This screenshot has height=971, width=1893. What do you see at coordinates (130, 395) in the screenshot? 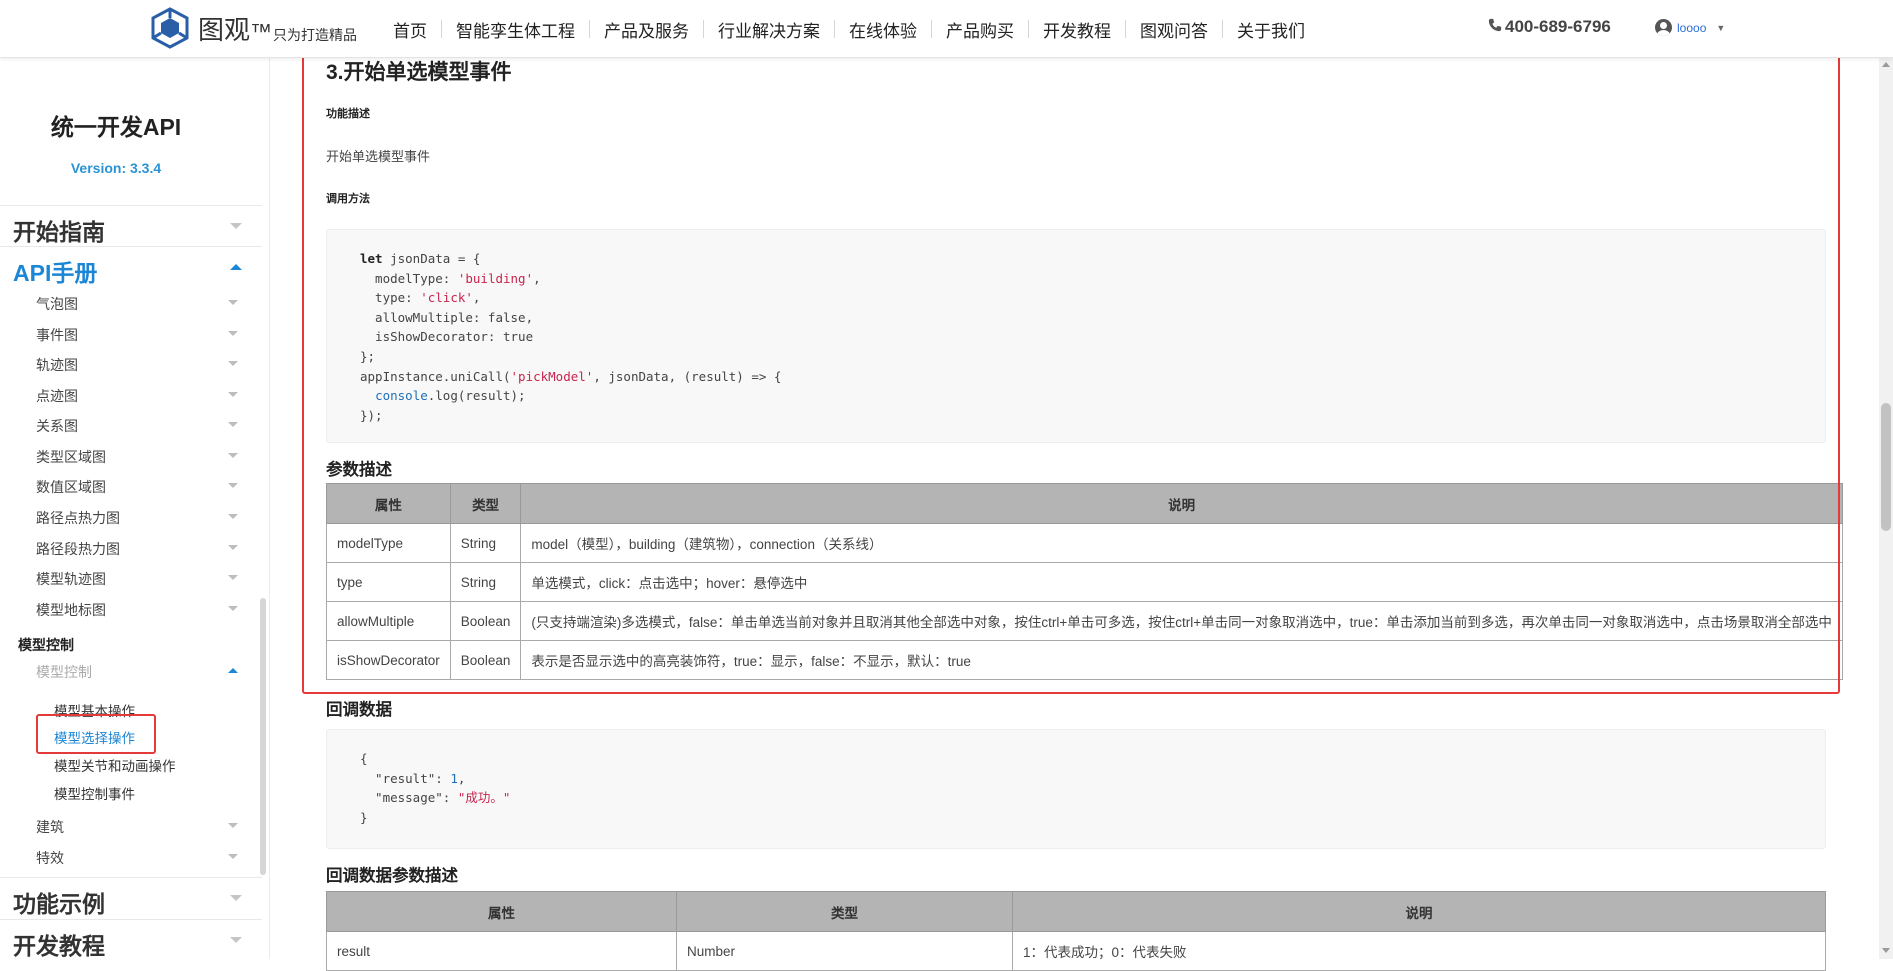
I see `sidebar-item-trace-points: 点迹图` at bounding box center [130, 395].